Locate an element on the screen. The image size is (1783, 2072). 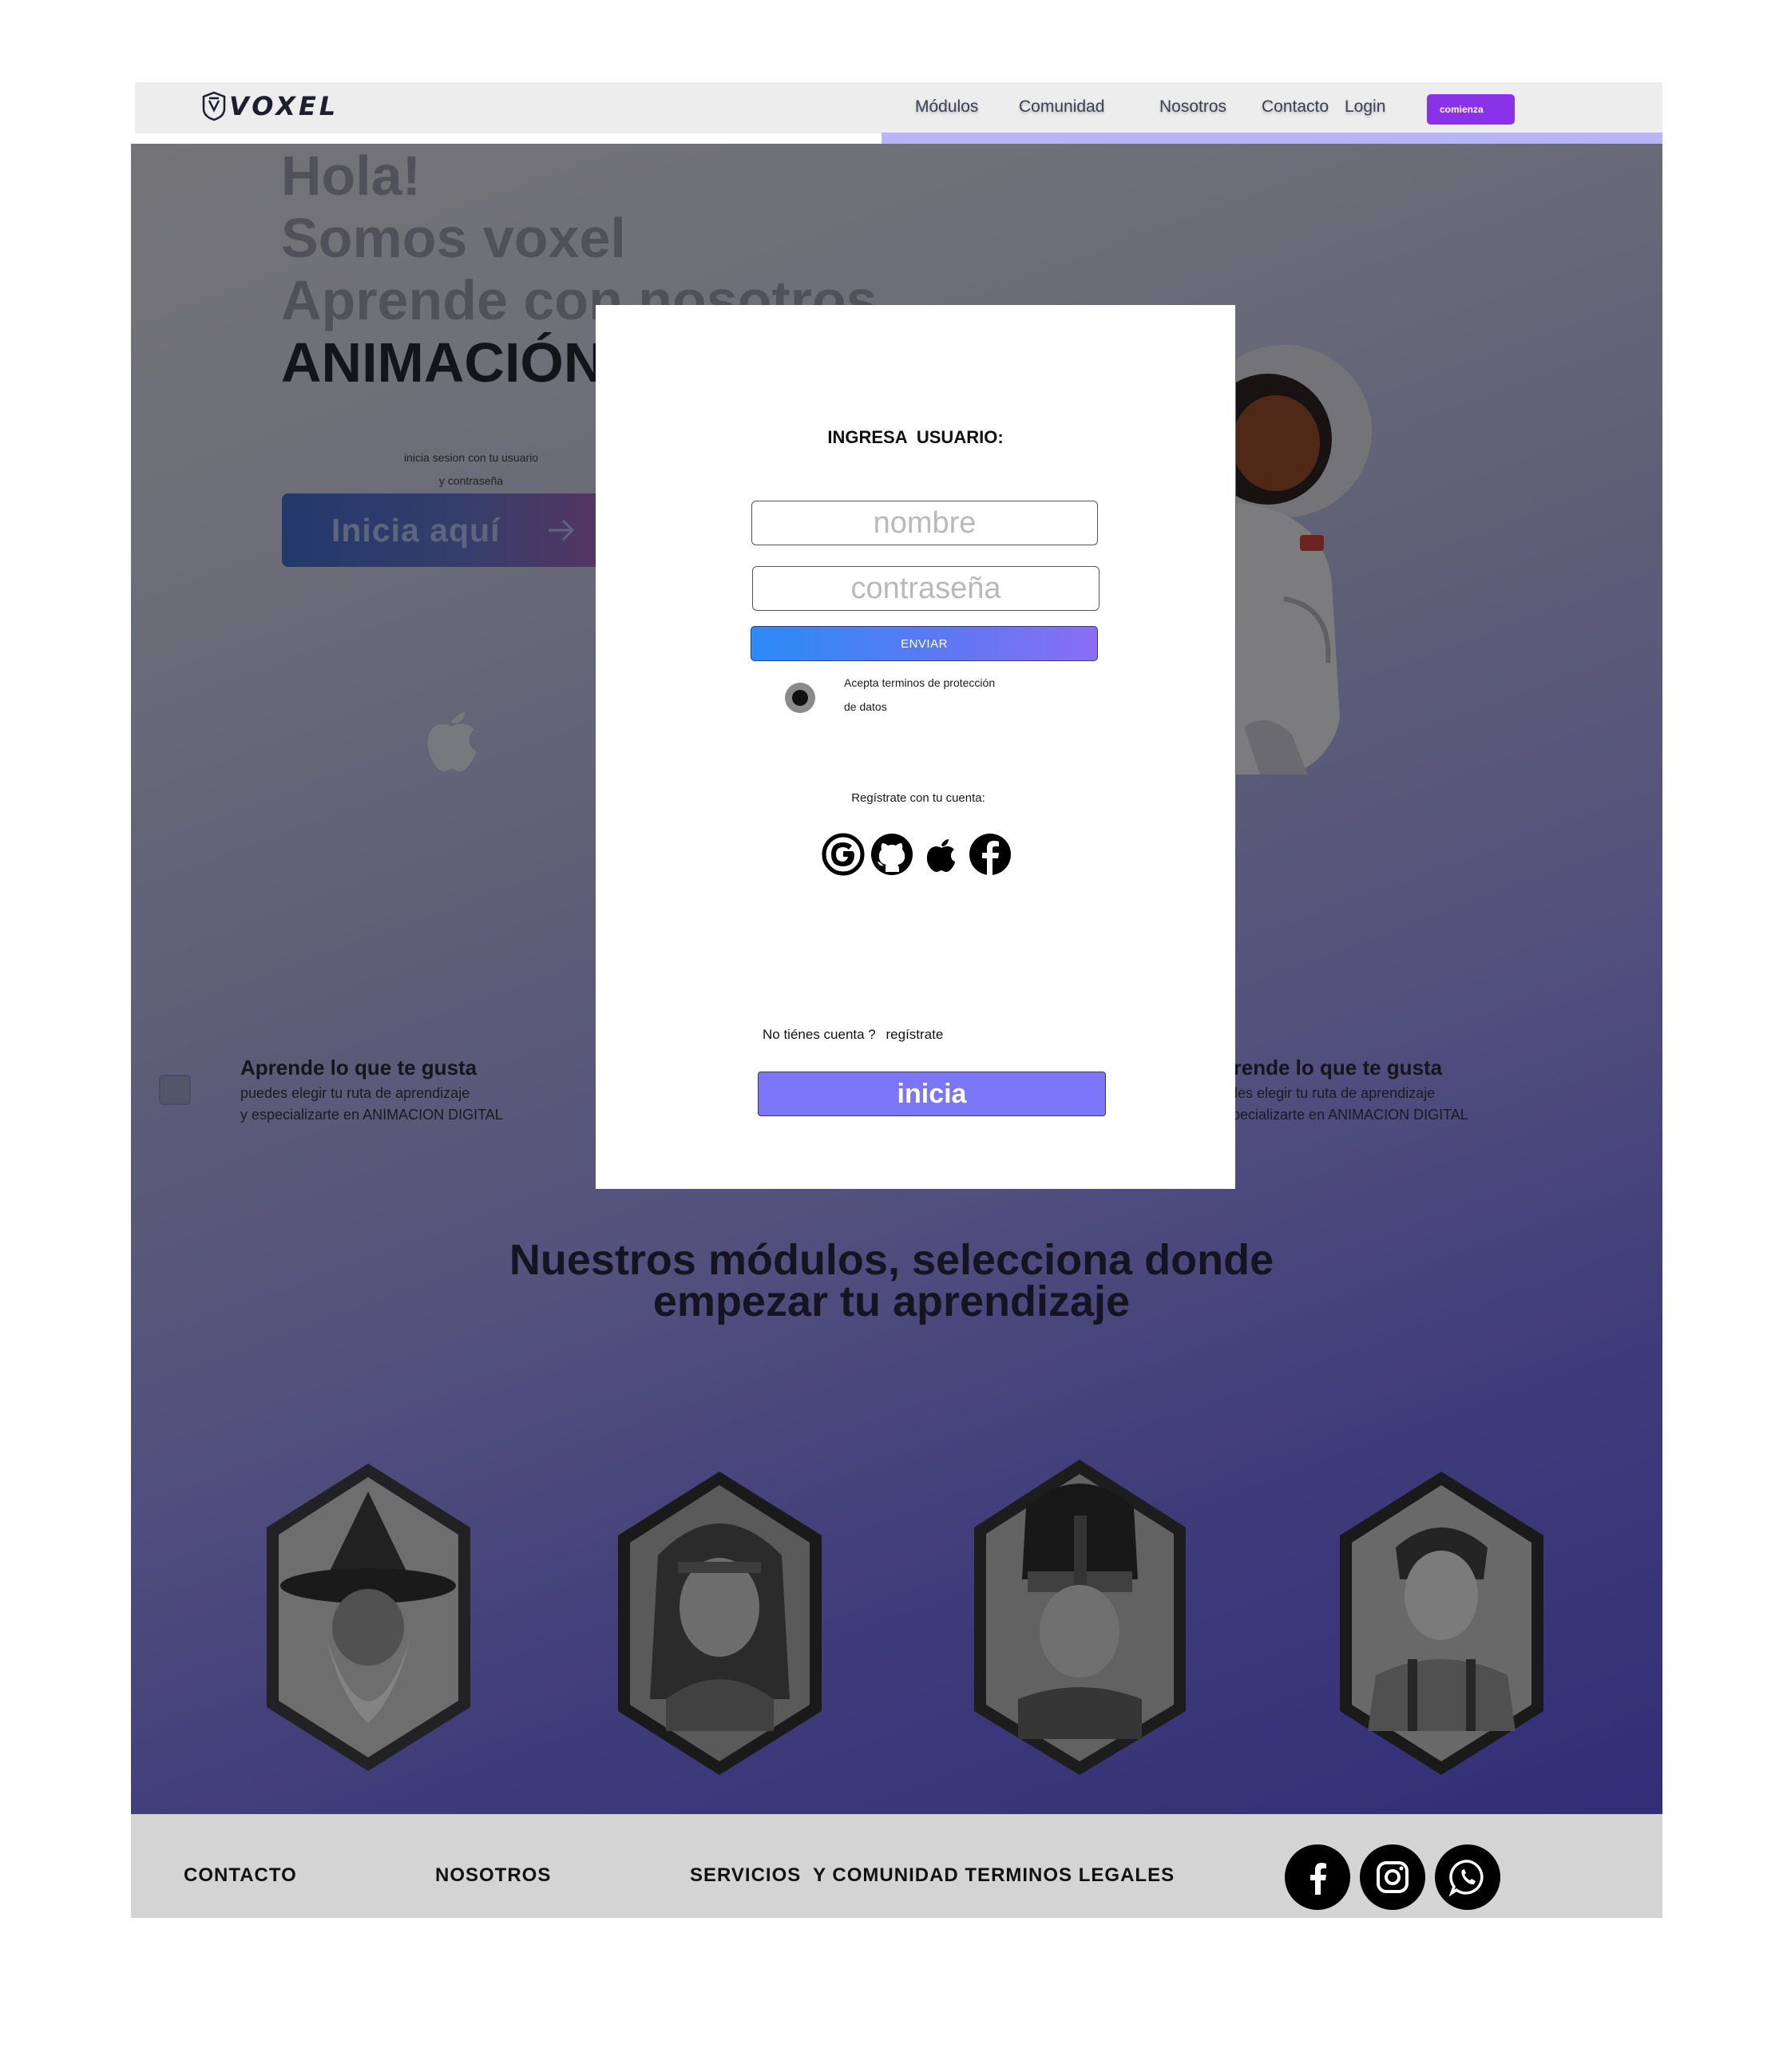
login-subtitle-2: y contraseña is located at coordinates (471, 480).